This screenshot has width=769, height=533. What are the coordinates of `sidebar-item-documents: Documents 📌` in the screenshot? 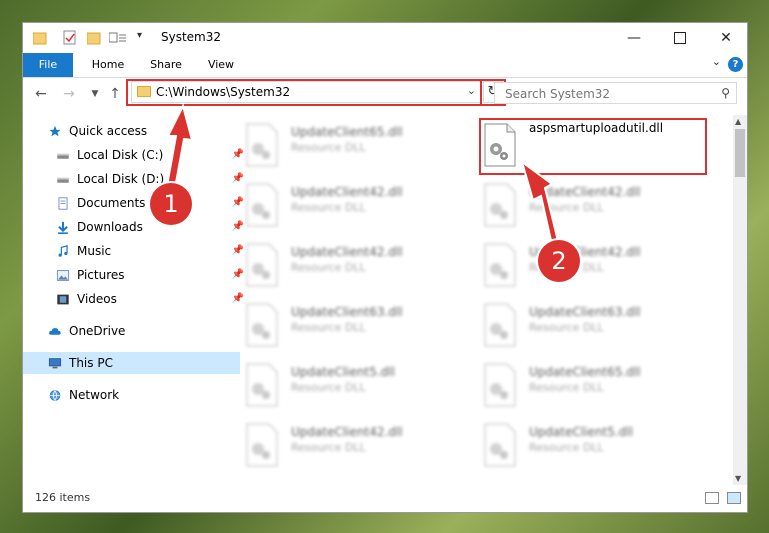 It's located at (135, 203).